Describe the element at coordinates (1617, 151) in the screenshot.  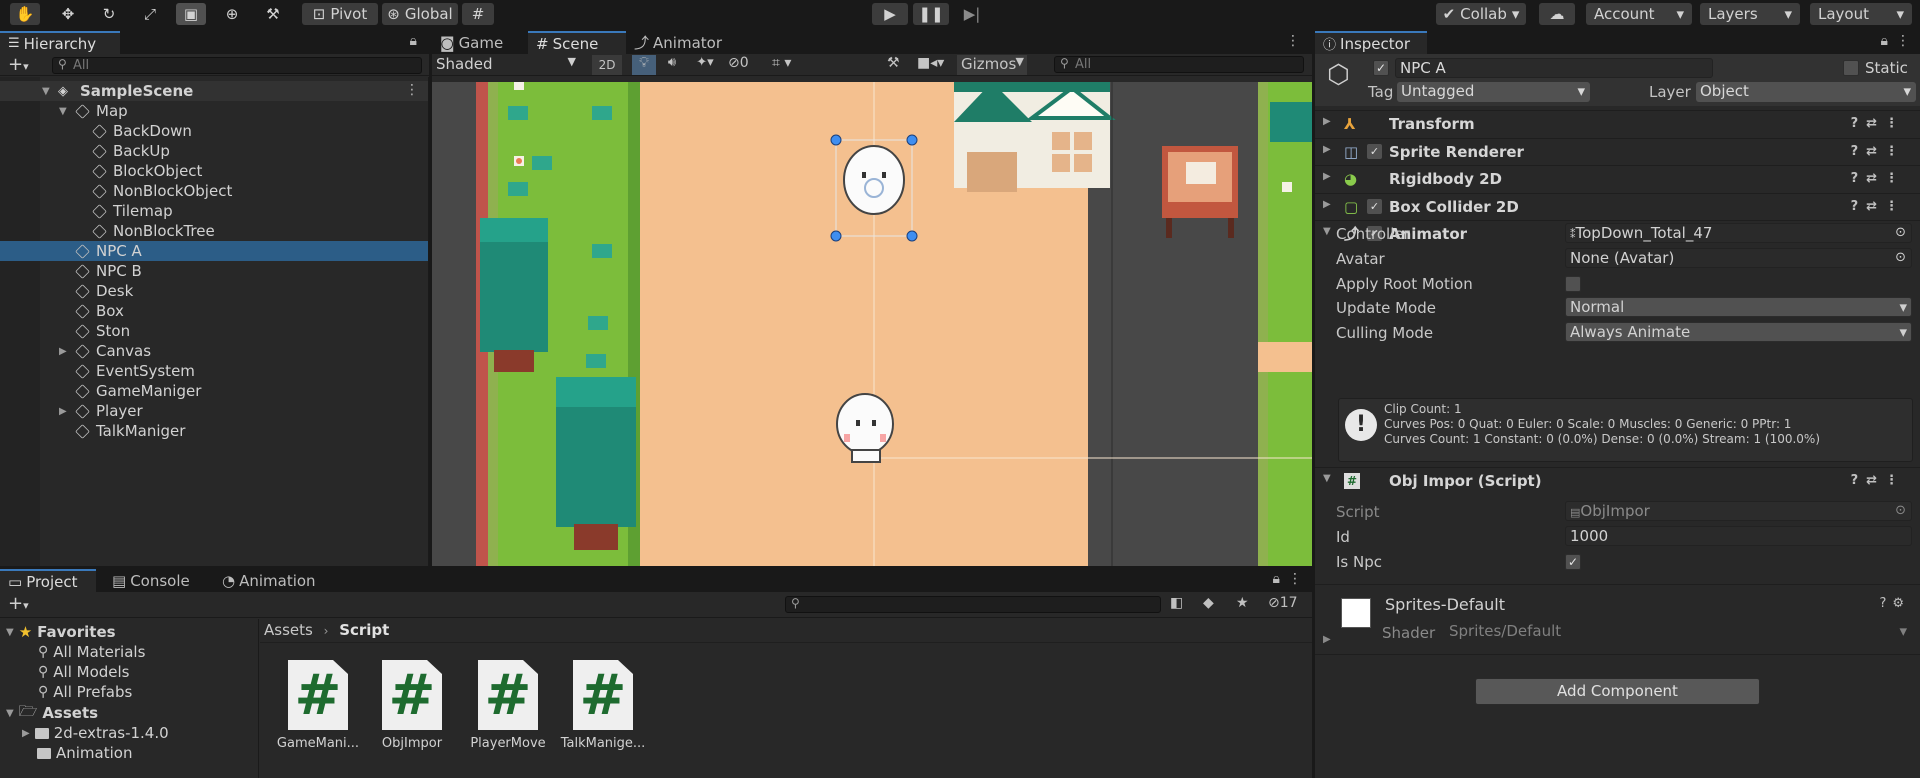
I see `component-header: ▶ ◫ ✓ Sprite Renderer ?⇄⋮` at that location.